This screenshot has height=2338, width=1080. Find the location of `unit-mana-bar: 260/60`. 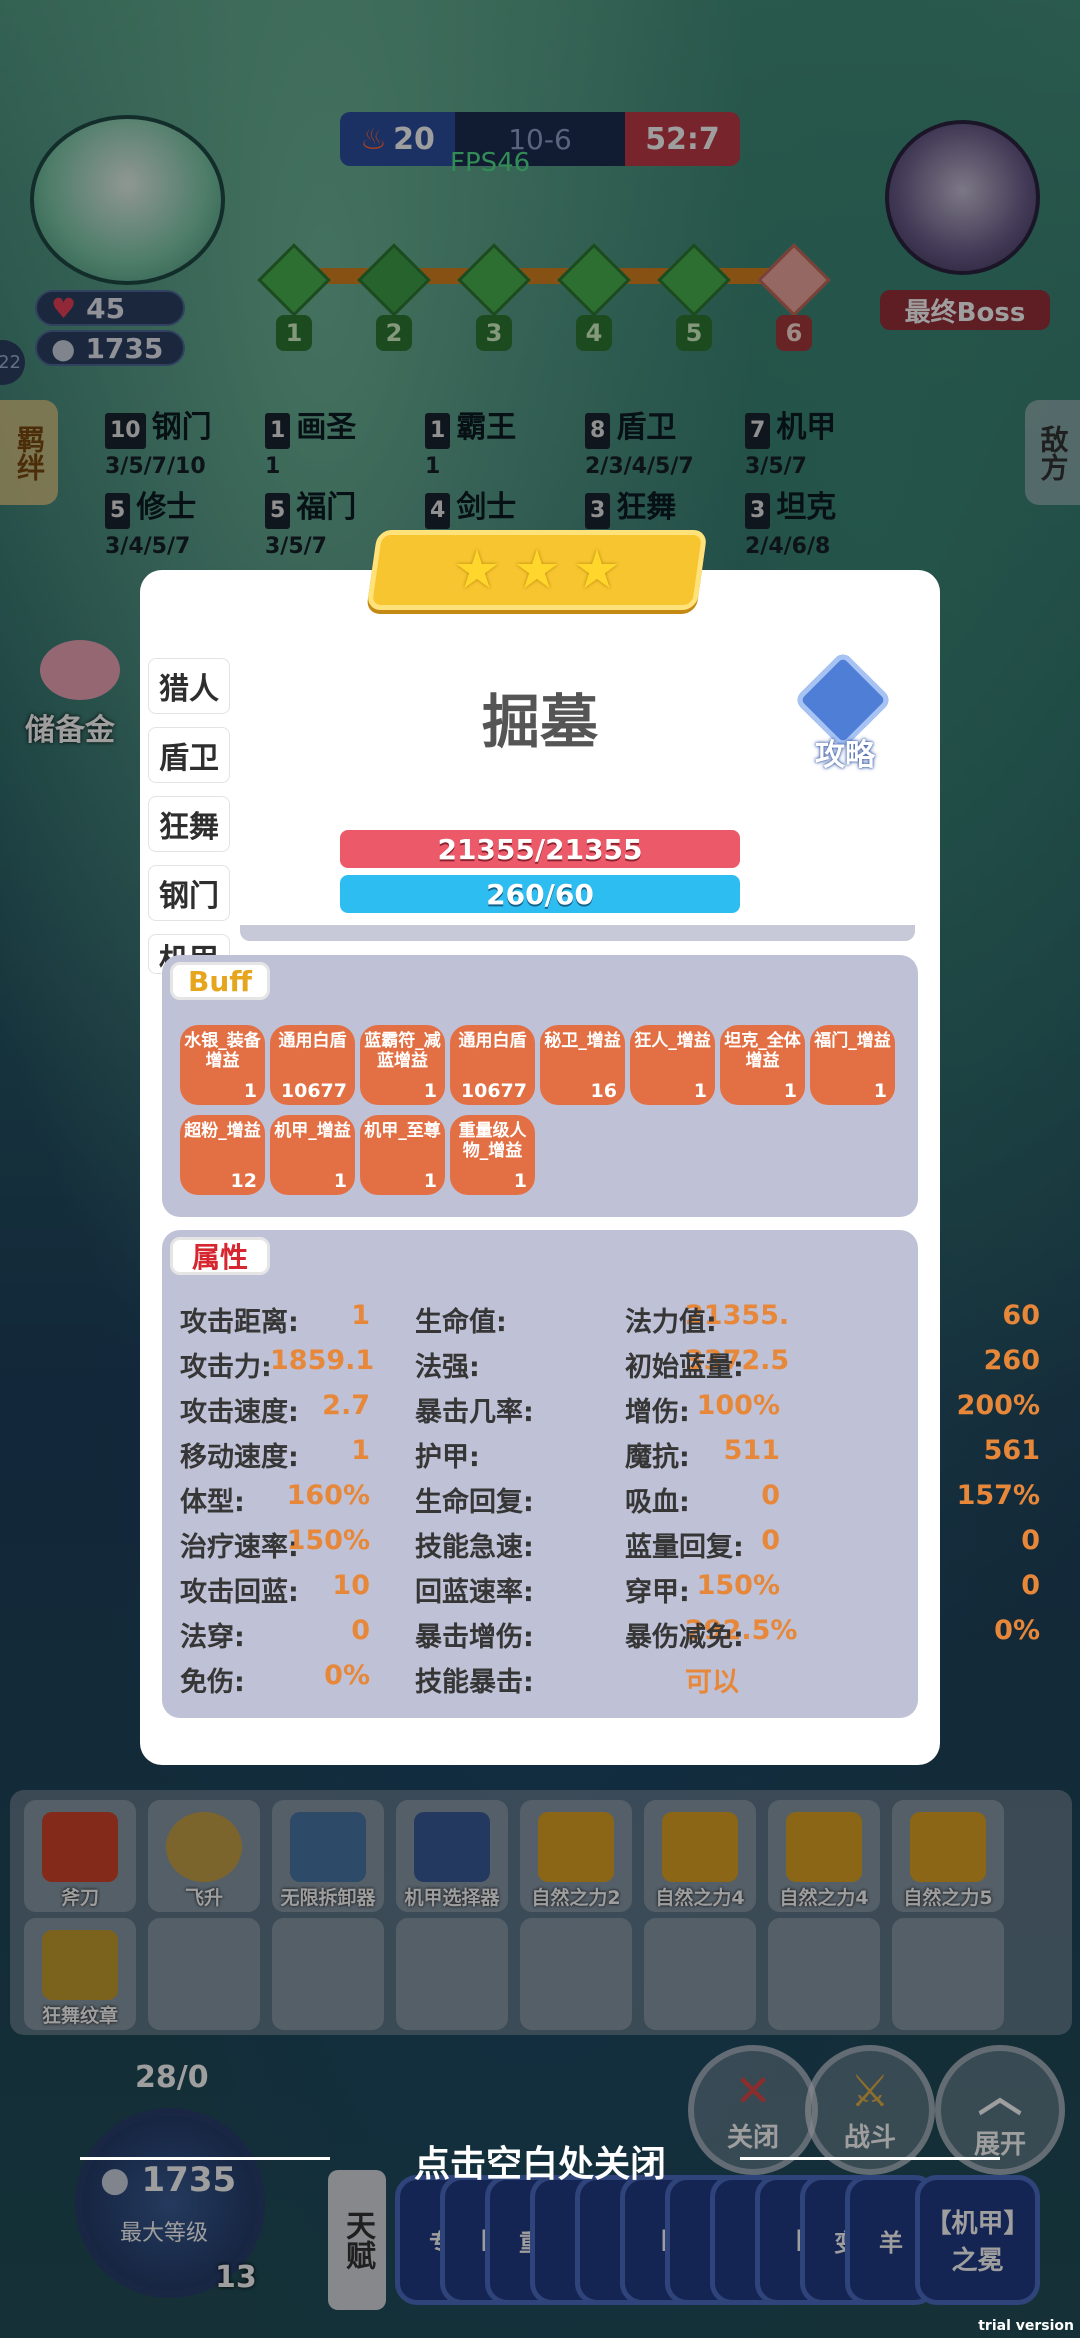

unit-mana-bar: 260/60 is located at coordinates (540, 894).